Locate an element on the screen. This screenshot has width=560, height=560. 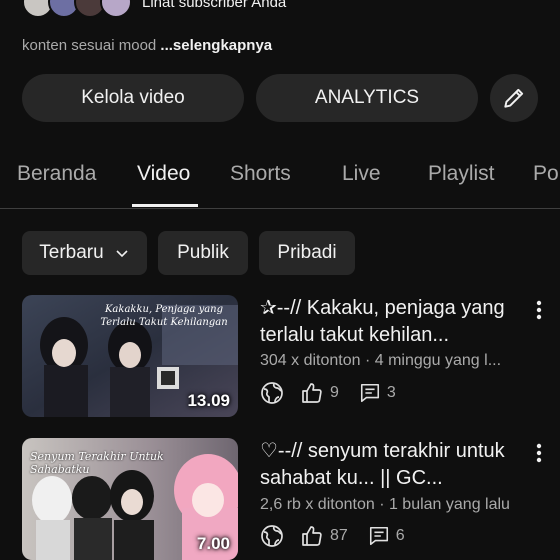
manage-videos-label: Kelola video is located at coordinates (133, 97).